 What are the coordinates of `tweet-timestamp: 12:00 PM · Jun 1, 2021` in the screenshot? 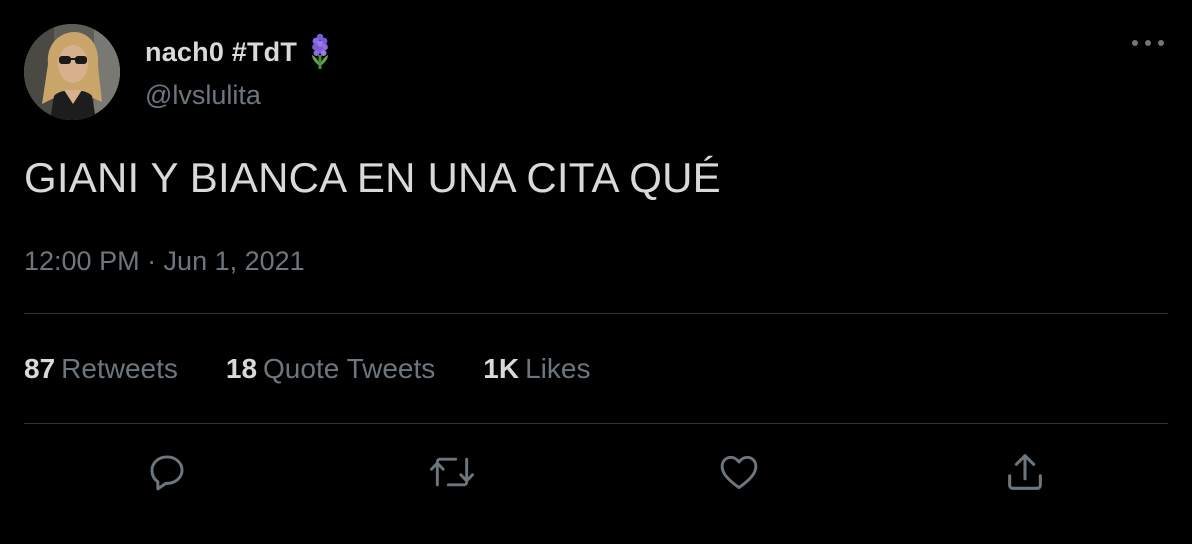 It's located at (164, 261).